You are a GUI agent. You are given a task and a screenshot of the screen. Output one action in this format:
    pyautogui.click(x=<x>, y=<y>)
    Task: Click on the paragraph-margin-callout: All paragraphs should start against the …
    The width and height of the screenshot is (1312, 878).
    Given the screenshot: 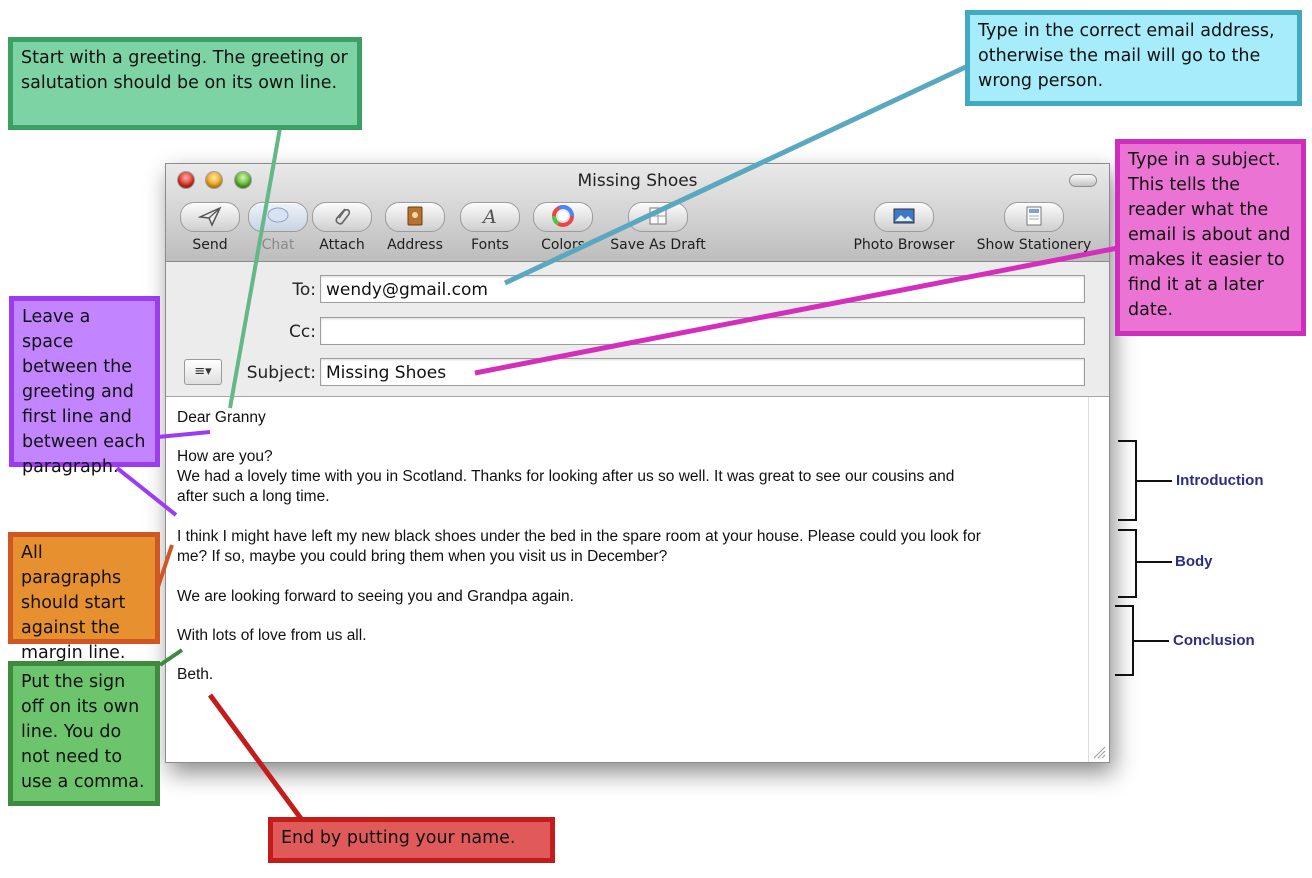 What is the action you would take?
    pyautogui.click(x=84, y=597)
    